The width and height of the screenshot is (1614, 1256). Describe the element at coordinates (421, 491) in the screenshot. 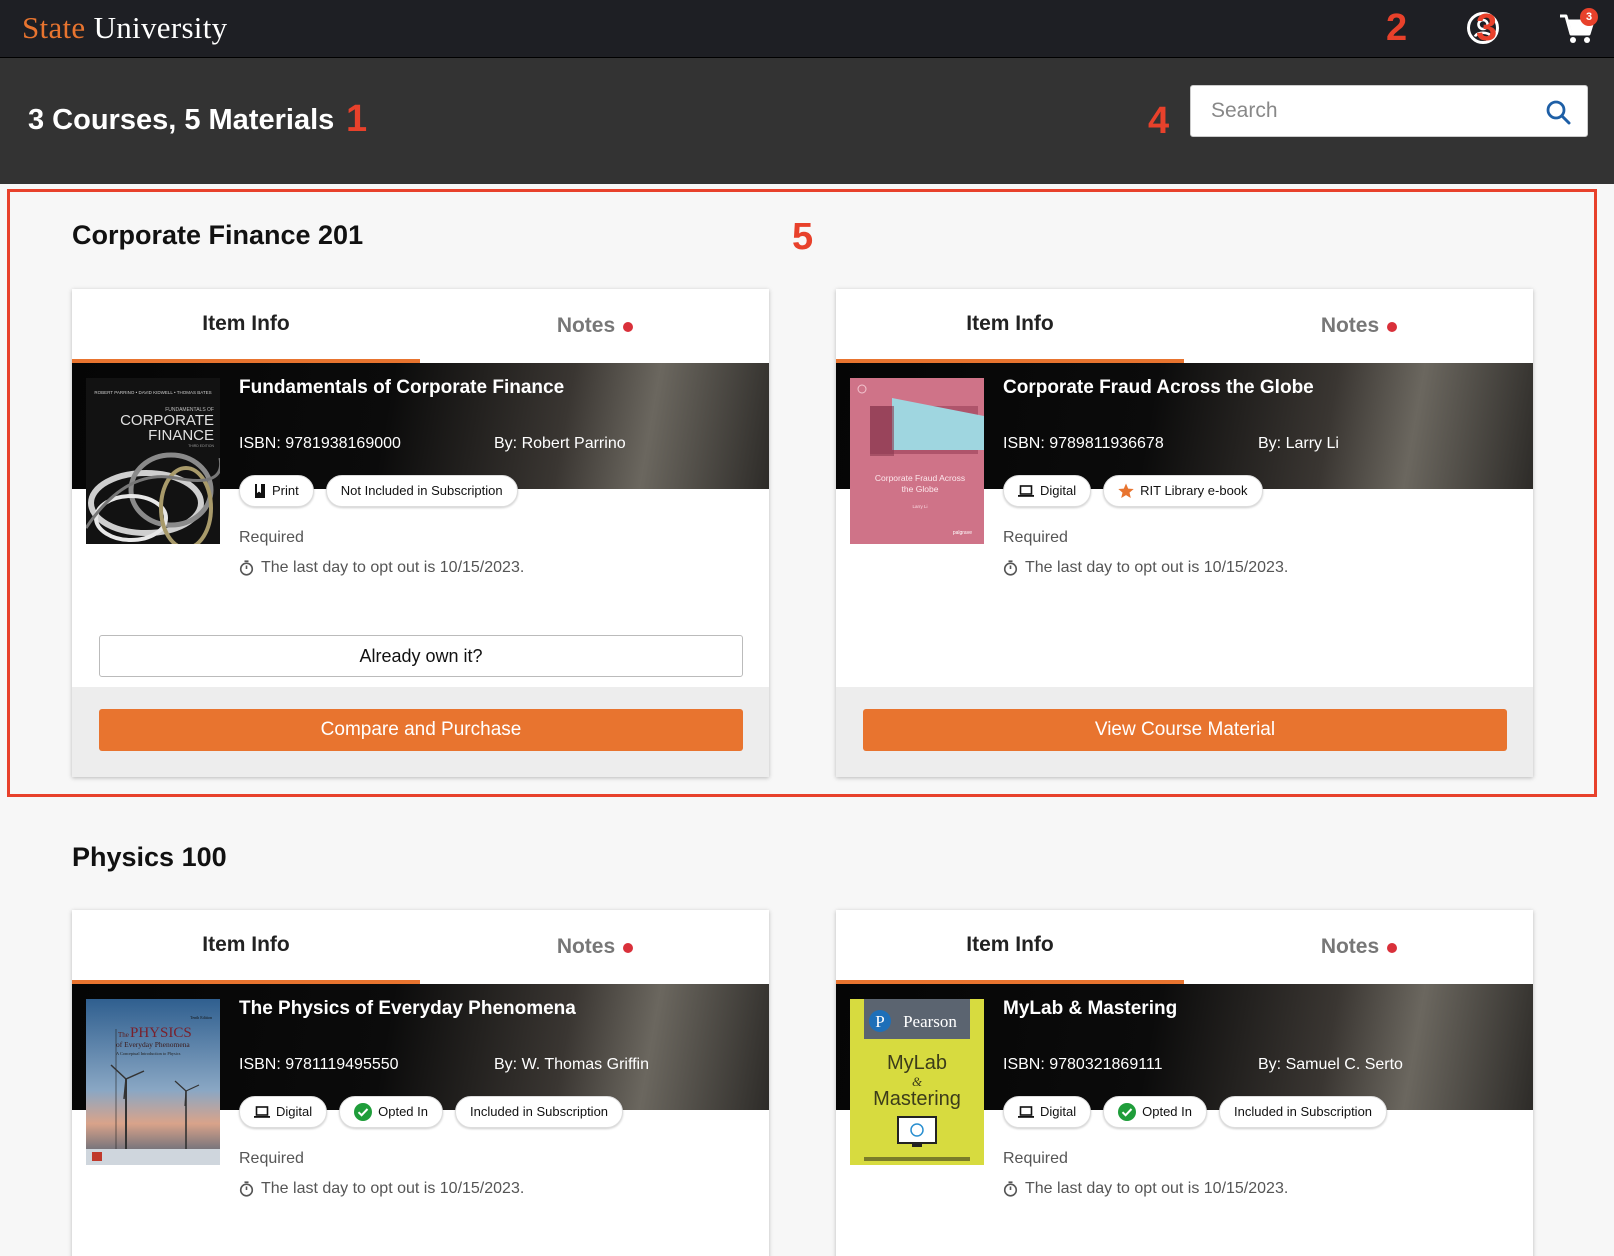

I see `subscription-chip: Not Included in Subscription` at that location.